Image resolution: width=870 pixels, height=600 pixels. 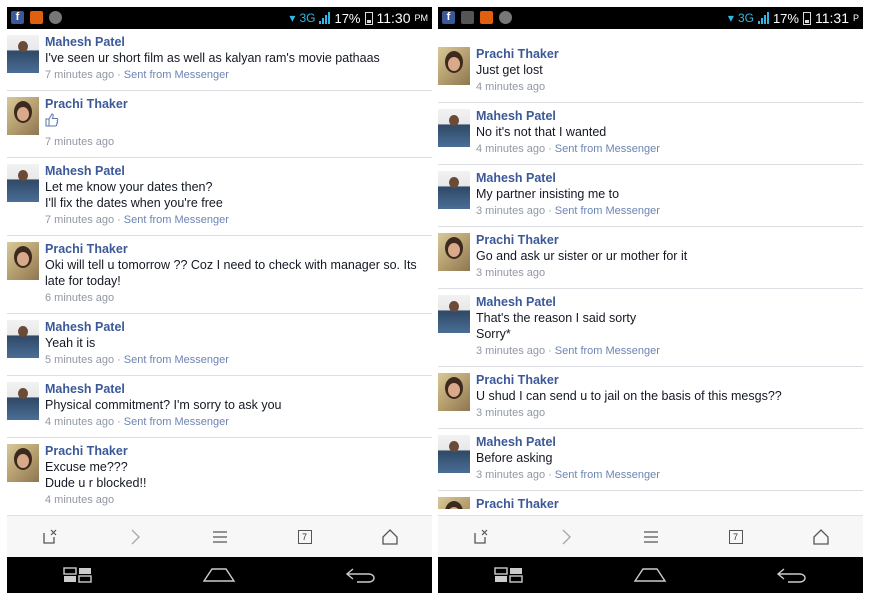 What do you see at coordinates (421, 18) in the screenshot?
I see `clock-ampm: PM` at bounding box center [421, 18].